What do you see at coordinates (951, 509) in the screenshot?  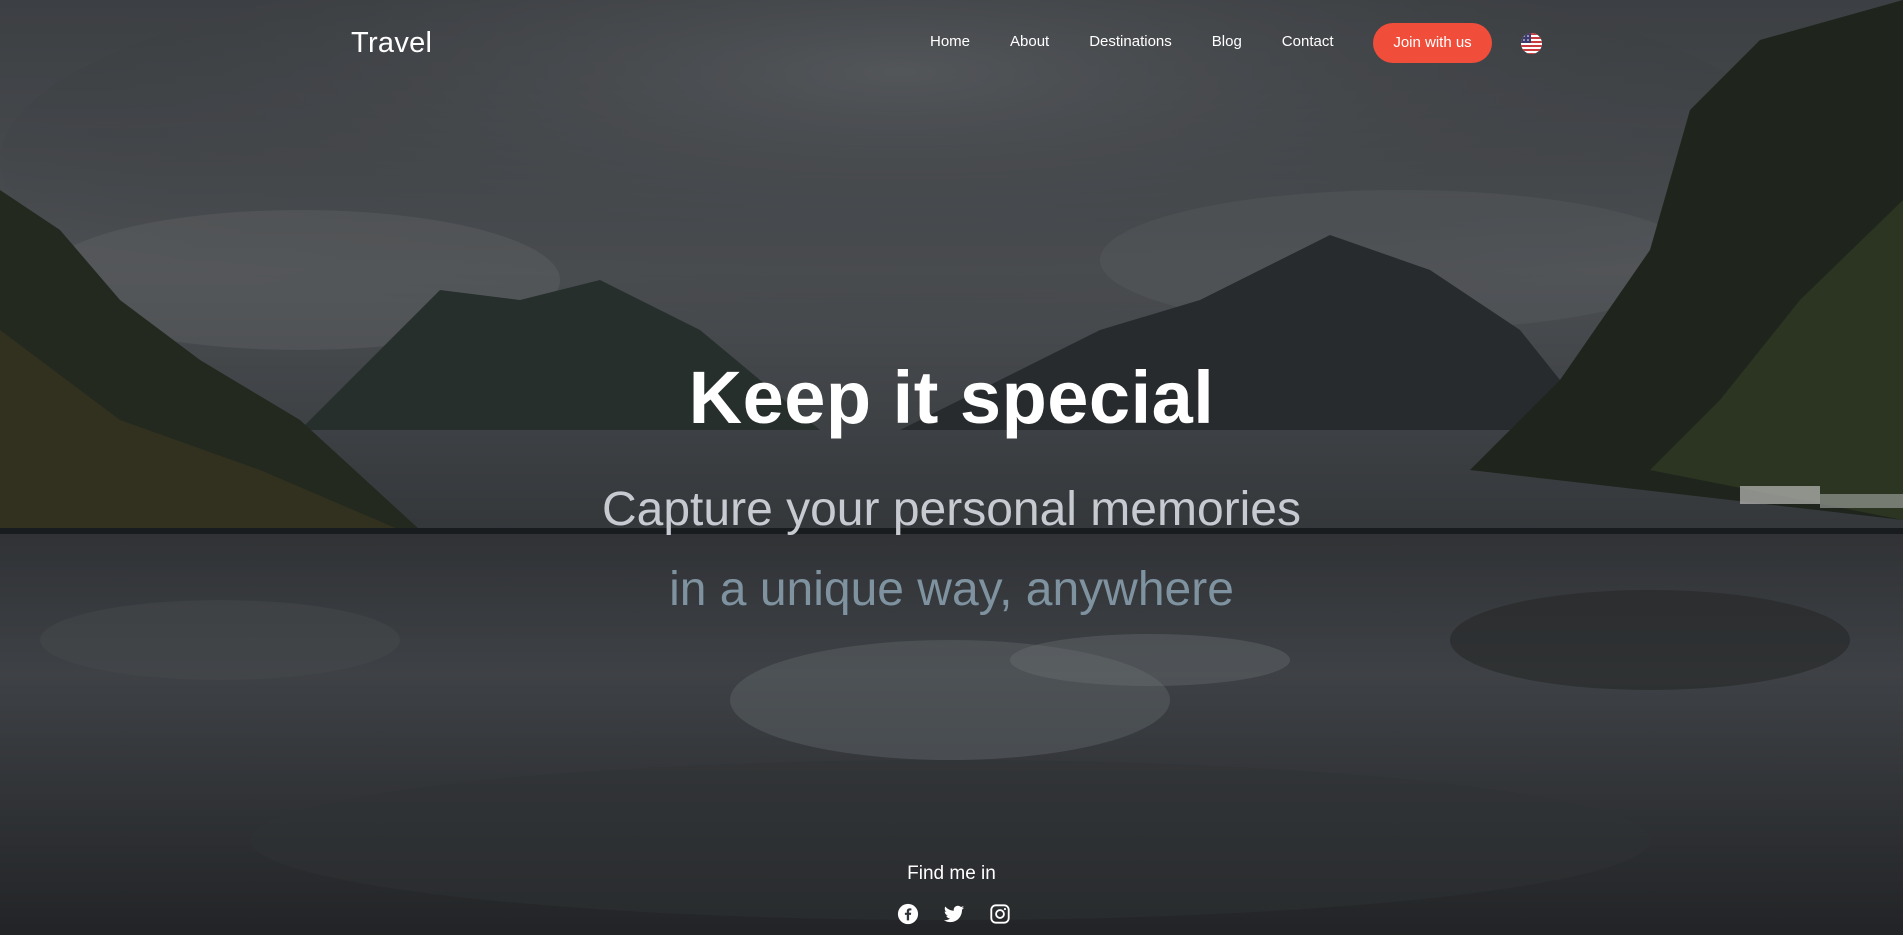 I see `hero-subline-1: Capture your personal memories` at bounding box center [951, 509].